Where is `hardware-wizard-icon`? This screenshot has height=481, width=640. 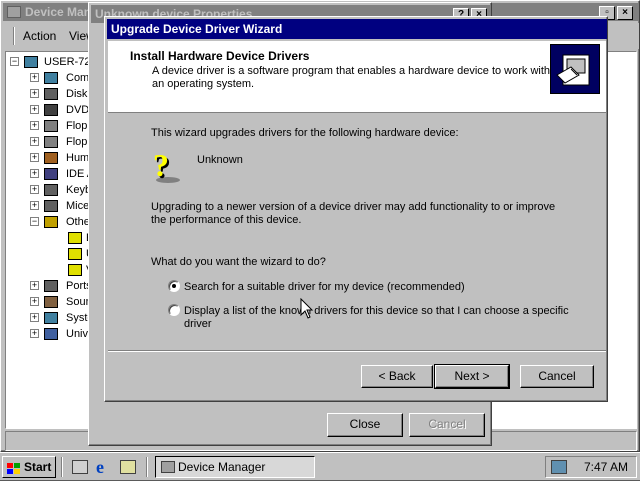
hardware-wizard-icon is located at coordinates (575, 69).